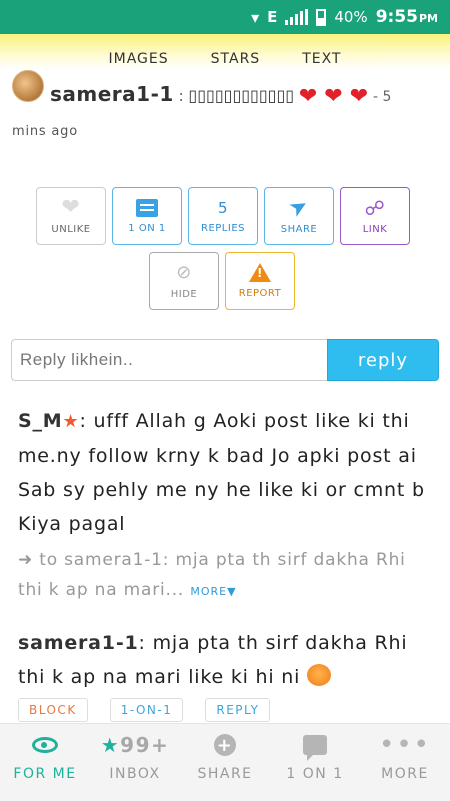 The height and width of the screenshot is (801, 450). Describe the element at coordinates (225, 745) in the screenshot. I see `plus-icon: +` at that location.